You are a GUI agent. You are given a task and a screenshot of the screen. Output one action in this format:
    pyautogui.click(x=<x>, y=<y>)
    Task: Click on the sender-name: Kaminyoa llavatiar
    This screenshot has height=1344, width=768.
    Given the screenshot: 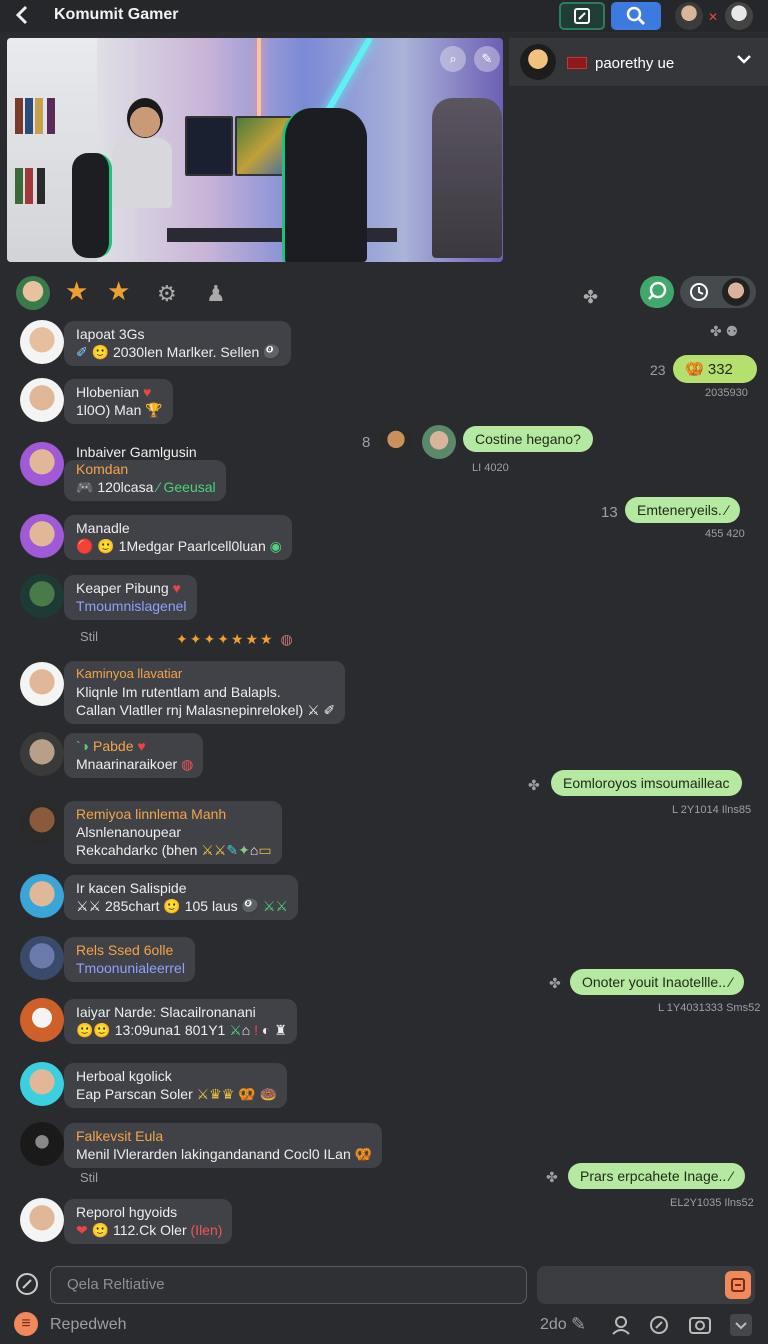 What is the action you would take?
    pyautogui.click(x=129, y=673)
    